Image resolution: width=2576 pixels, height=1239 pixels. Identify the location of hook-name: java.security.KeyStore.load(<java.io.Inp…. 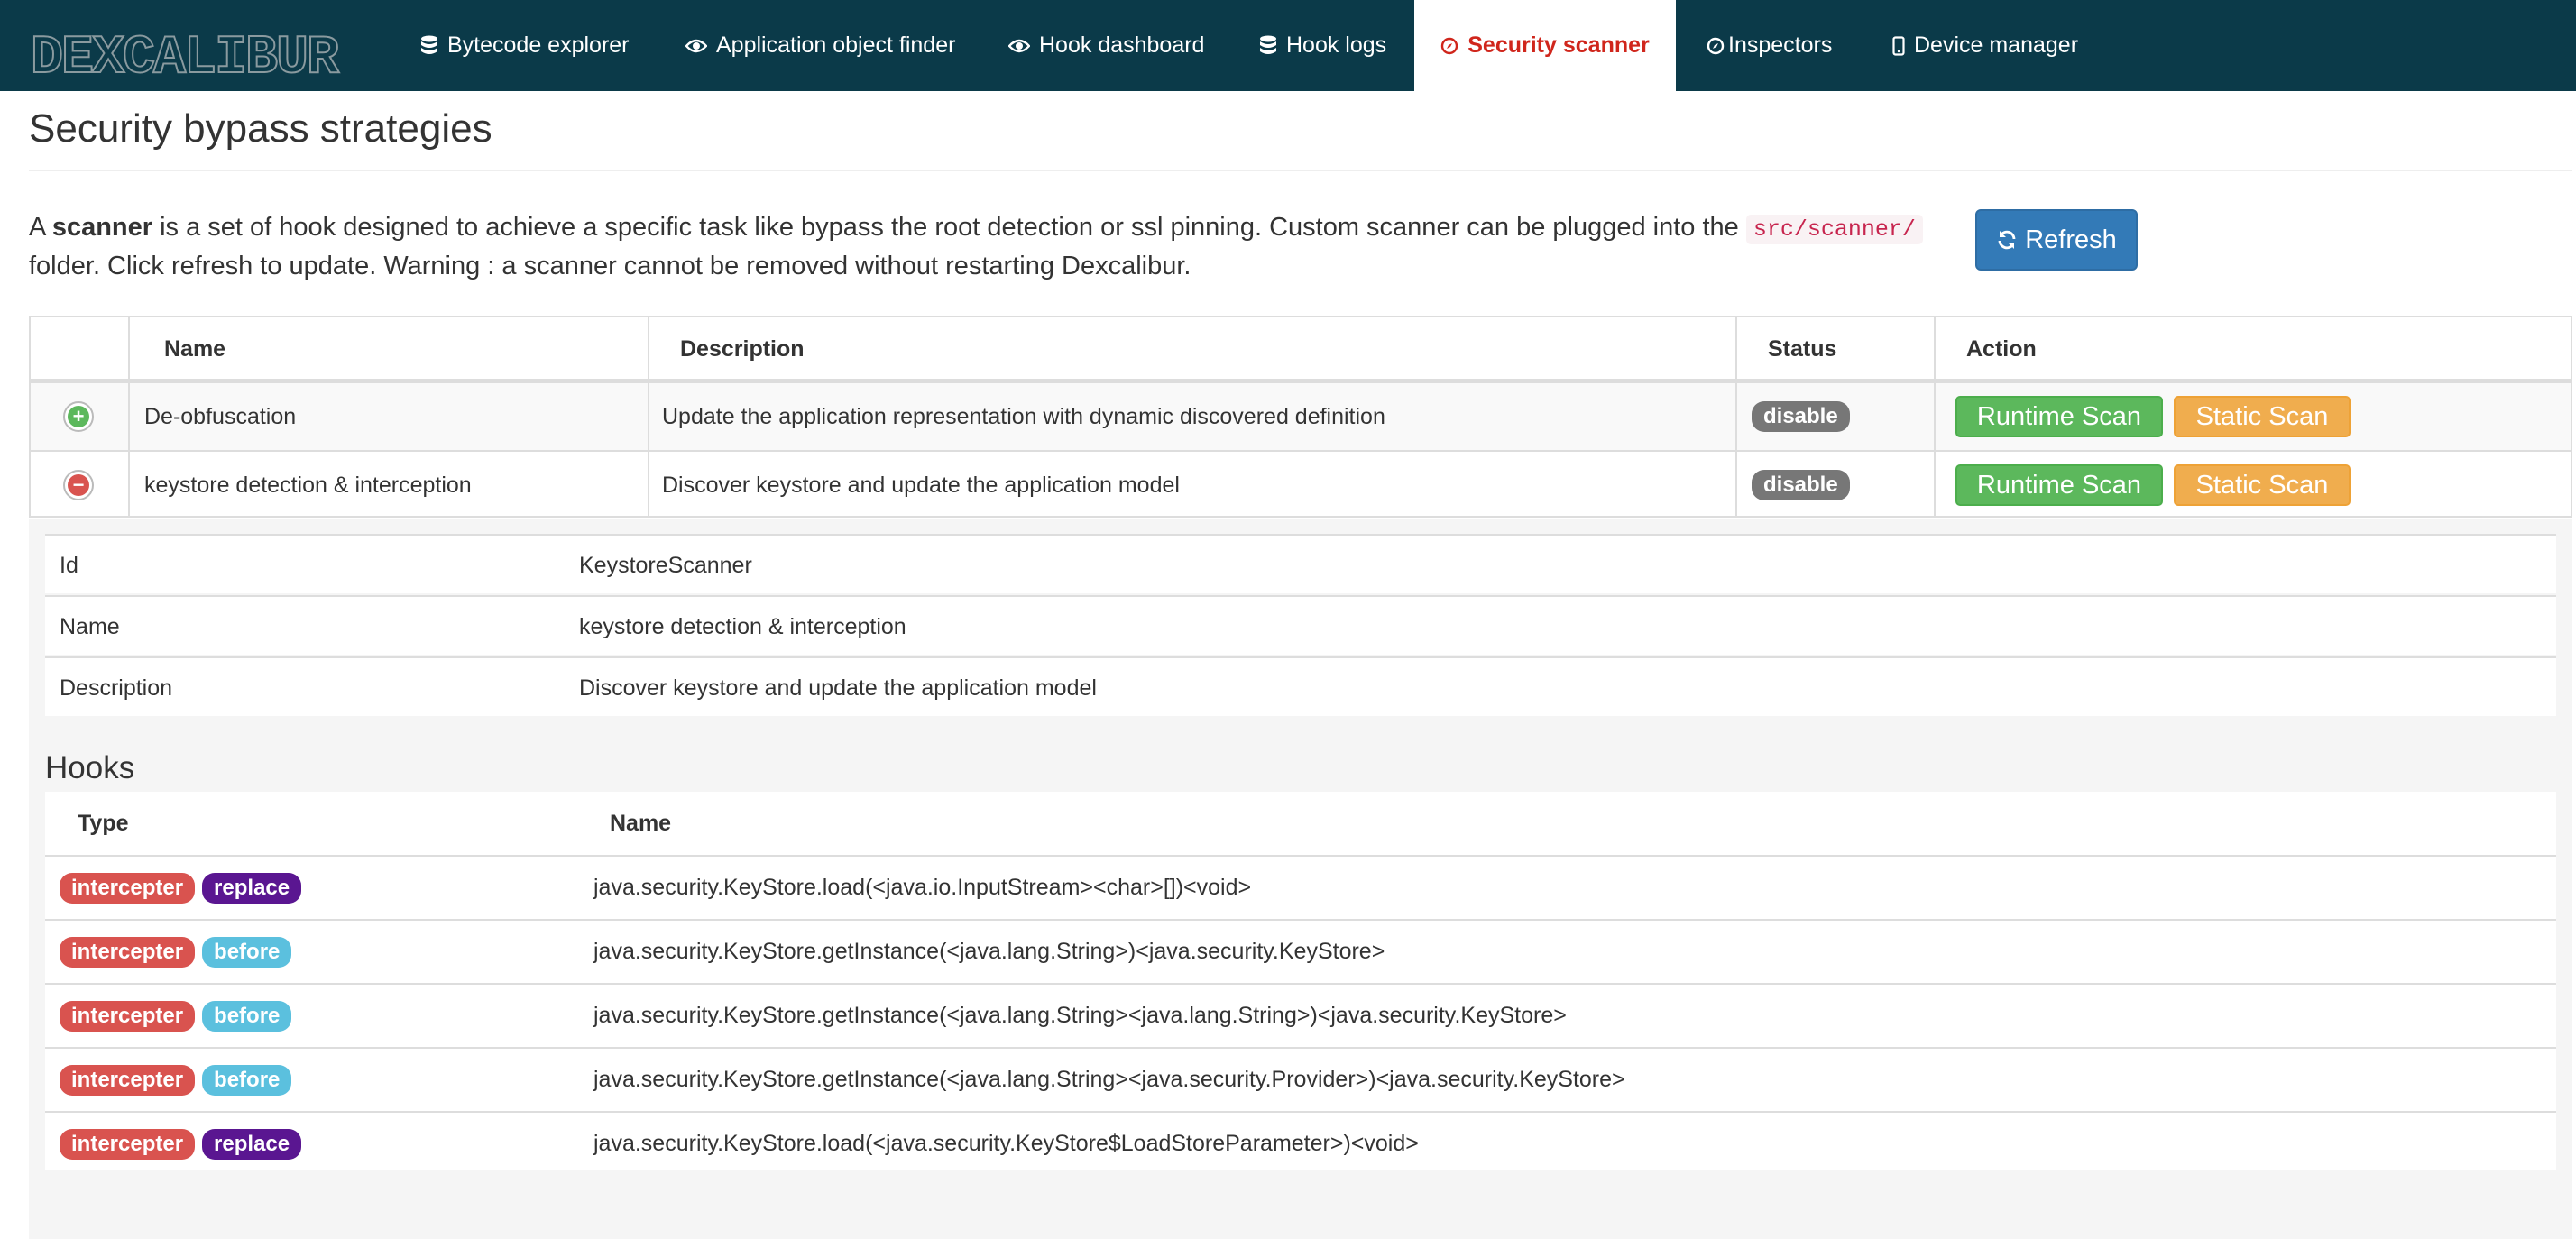
(923, 887).